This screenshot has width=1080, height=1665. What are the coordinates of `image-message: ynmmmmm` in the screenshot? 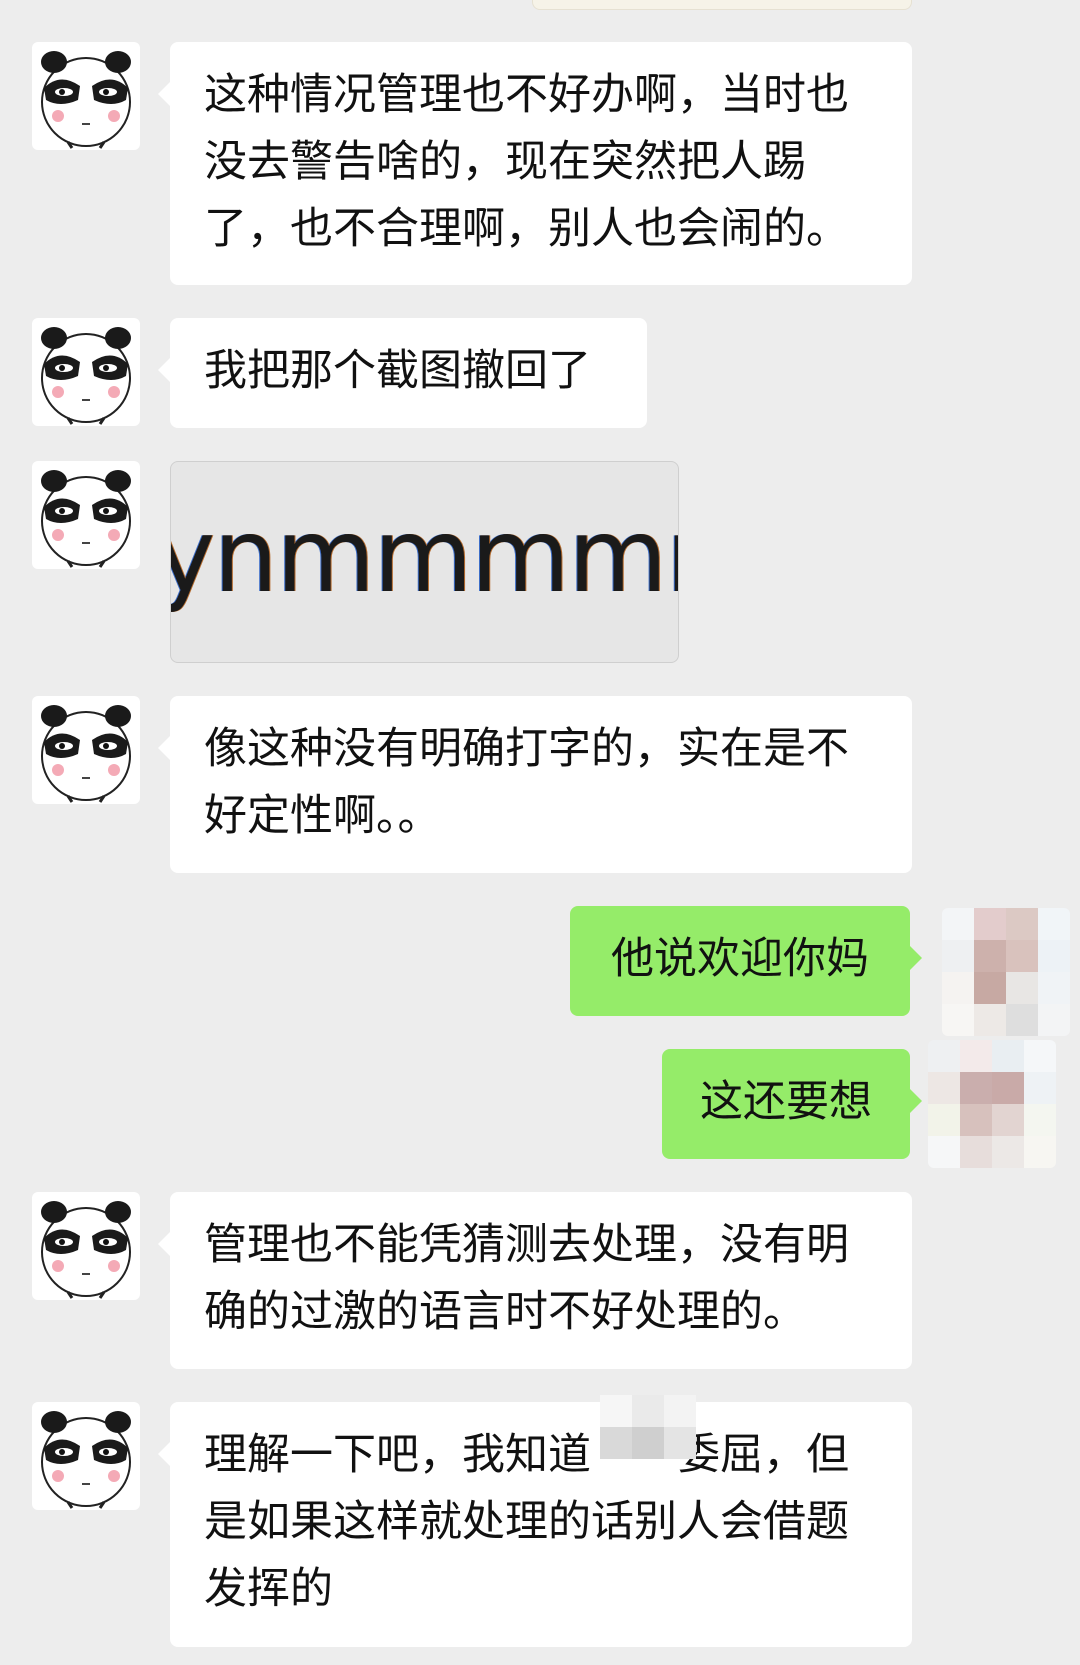 It's located at (424, 562).